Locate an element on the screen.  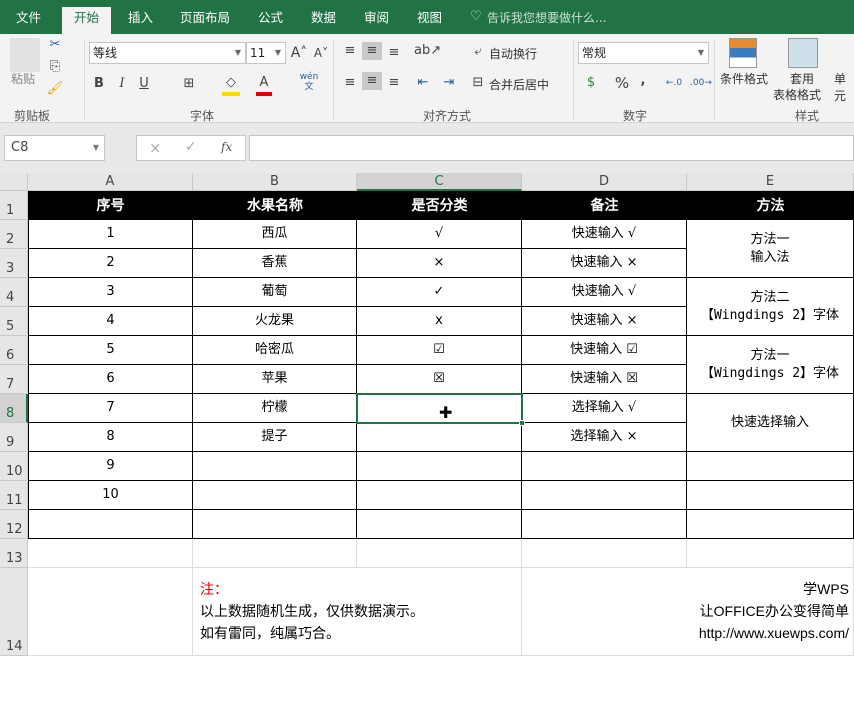
row-header-13: 13 is located at coordinates (14, 553).